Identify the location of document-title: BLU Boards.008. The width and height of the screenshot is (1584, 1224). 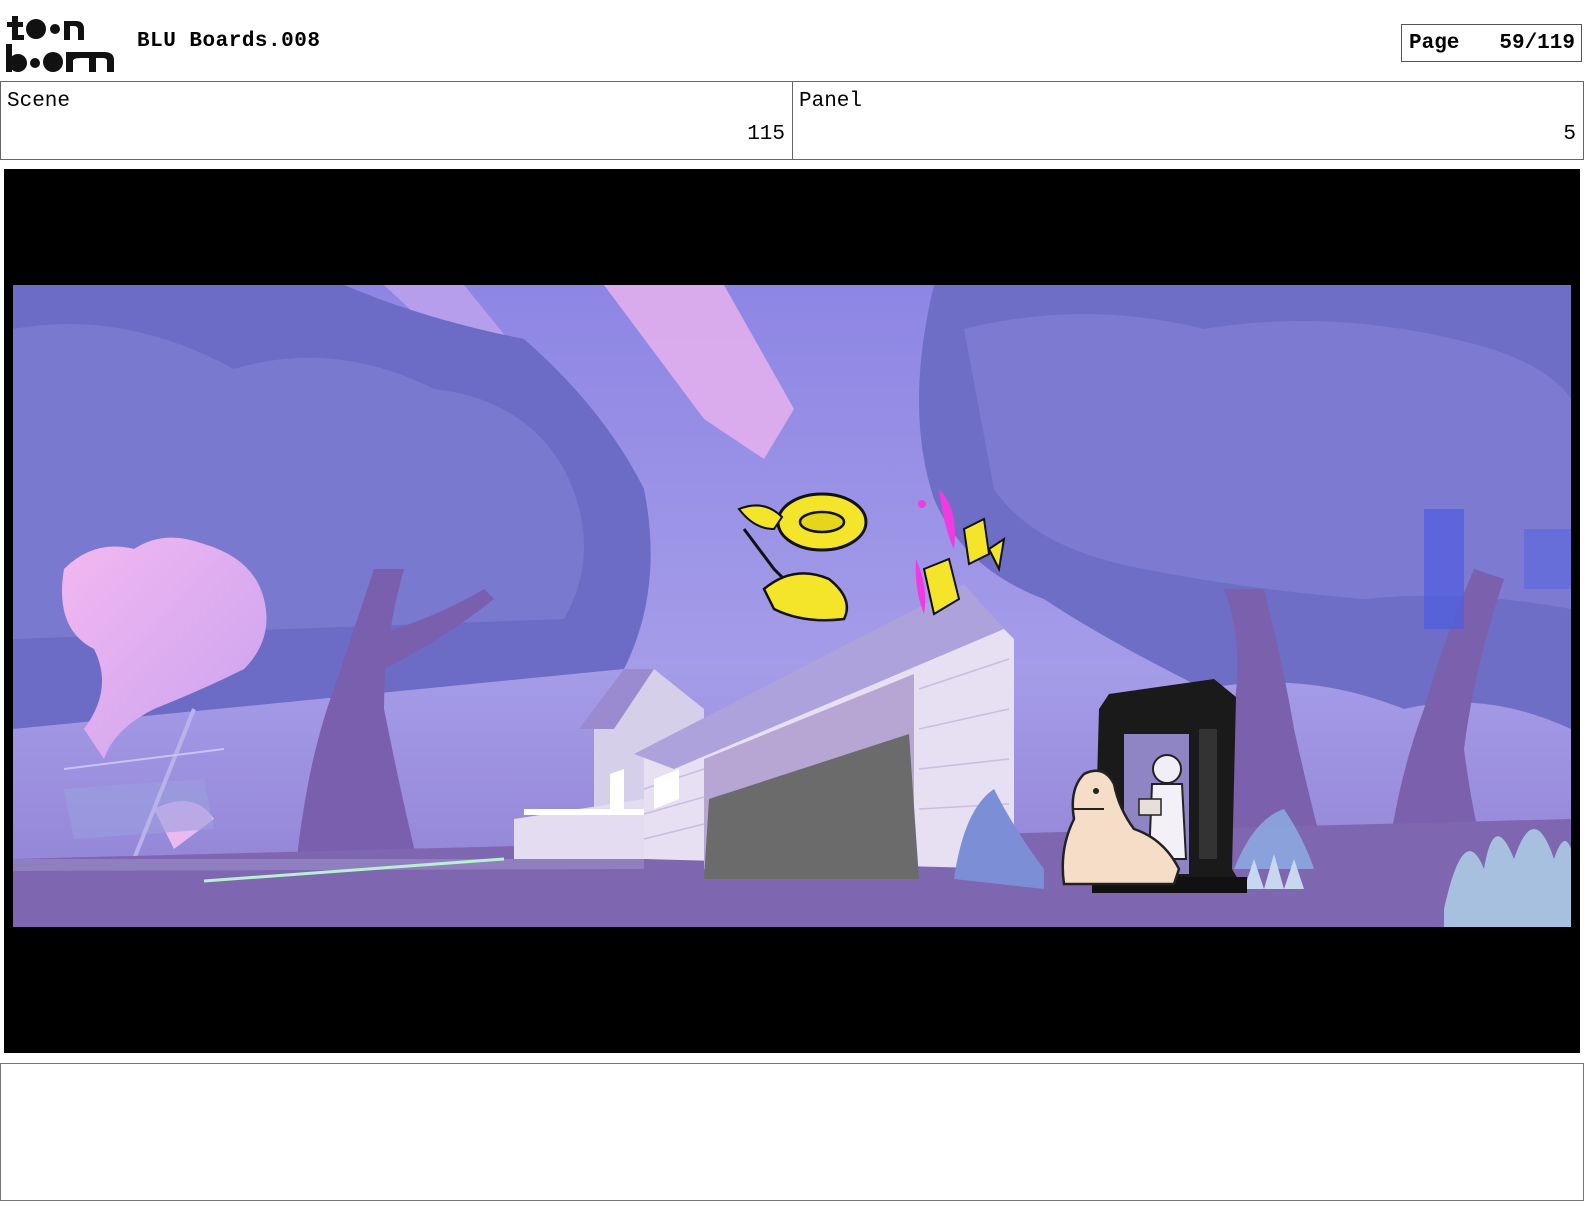
(229, 41).